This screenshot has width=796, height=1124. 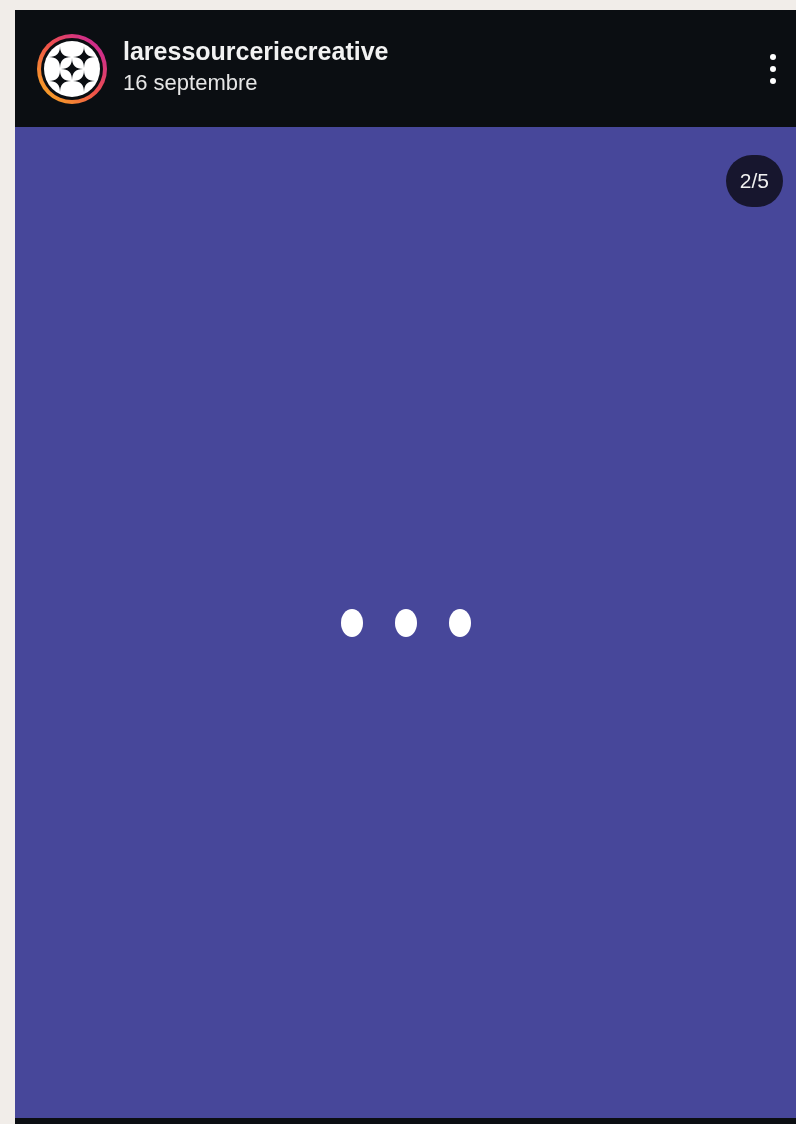 I want to click on loading-dots-icon, so click(x=405, y=622).